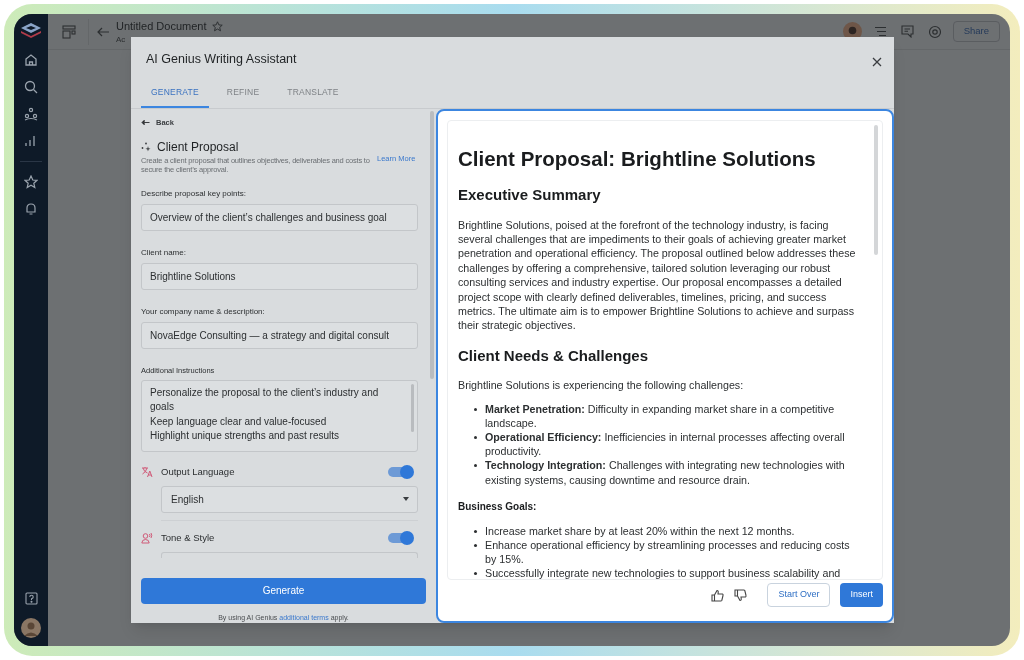 This screenshot has height=660, width=1024. What do you see at coordinates (640, 531) in the screenshot?
I see `list-item: Increase market share by at least 20% within the next 12 months.` at bounding box center [640, 531].